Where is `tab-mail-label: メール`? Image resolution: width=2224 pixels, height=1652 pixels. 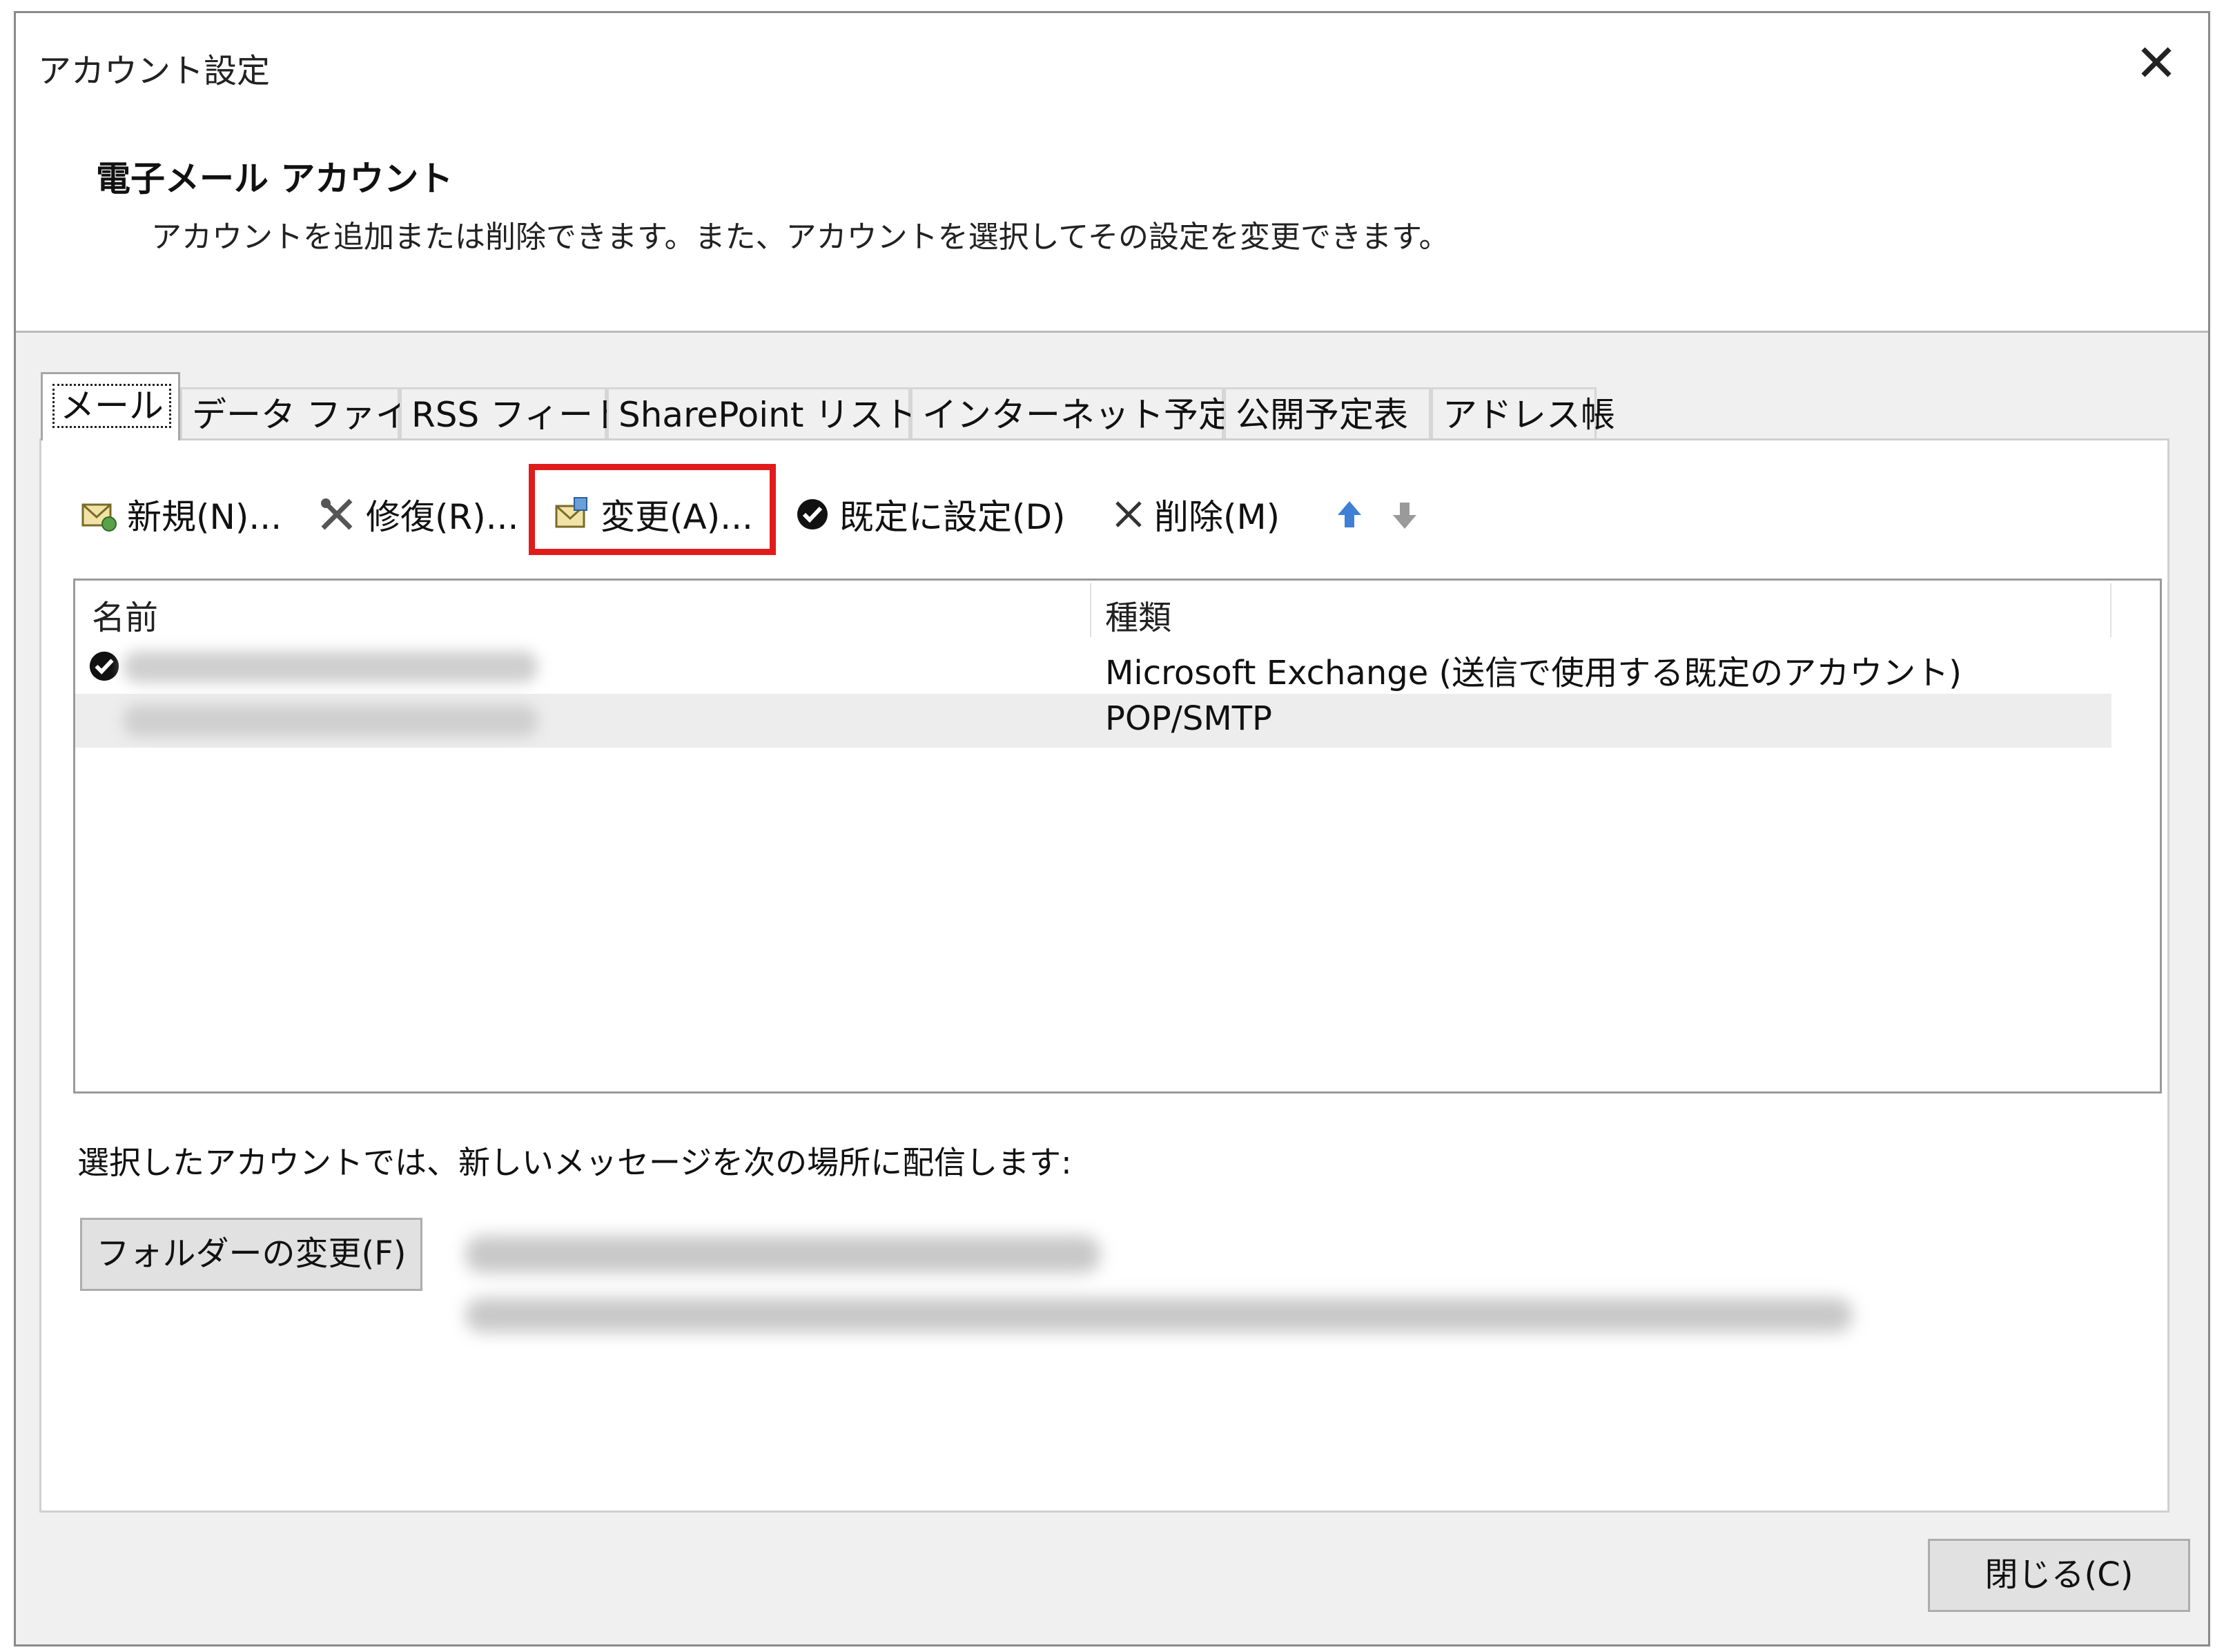
tab-mail-label: メール is located at coordinates (112, 406).